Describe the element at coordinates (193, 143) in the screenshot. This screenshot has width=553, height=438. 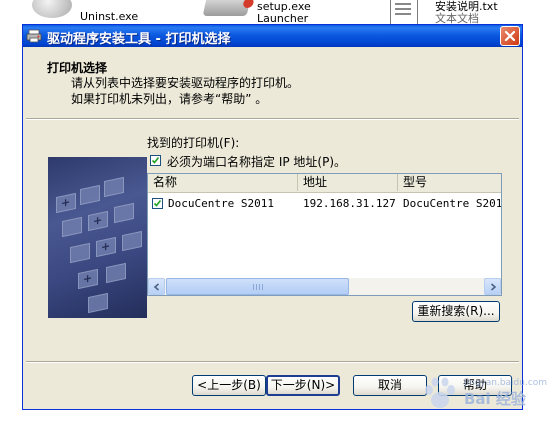
I see `found-printers-label: 找到的打印机(F):` at that location.